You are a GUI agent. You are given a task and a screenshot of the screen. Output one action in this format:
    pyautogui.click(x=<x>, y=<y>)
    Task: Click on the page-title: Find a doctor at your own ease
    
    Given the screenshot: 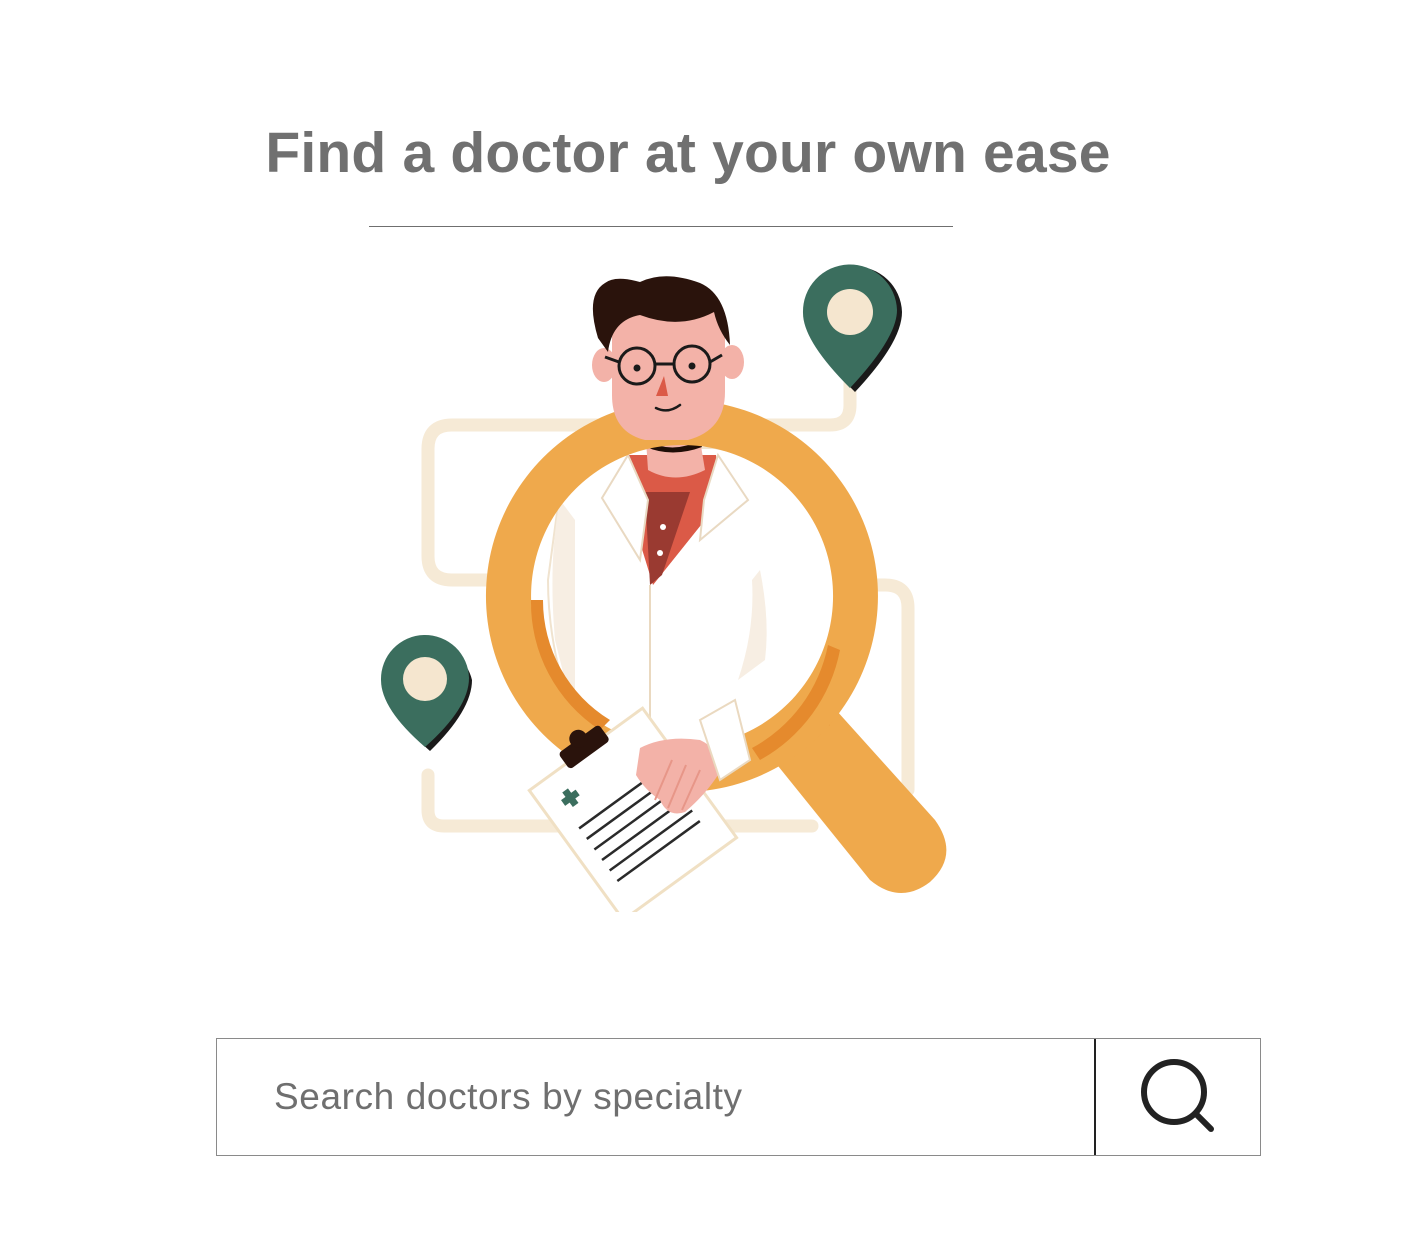 What is the action you would take?
    pyautogui.click(x=688, y=153)
    